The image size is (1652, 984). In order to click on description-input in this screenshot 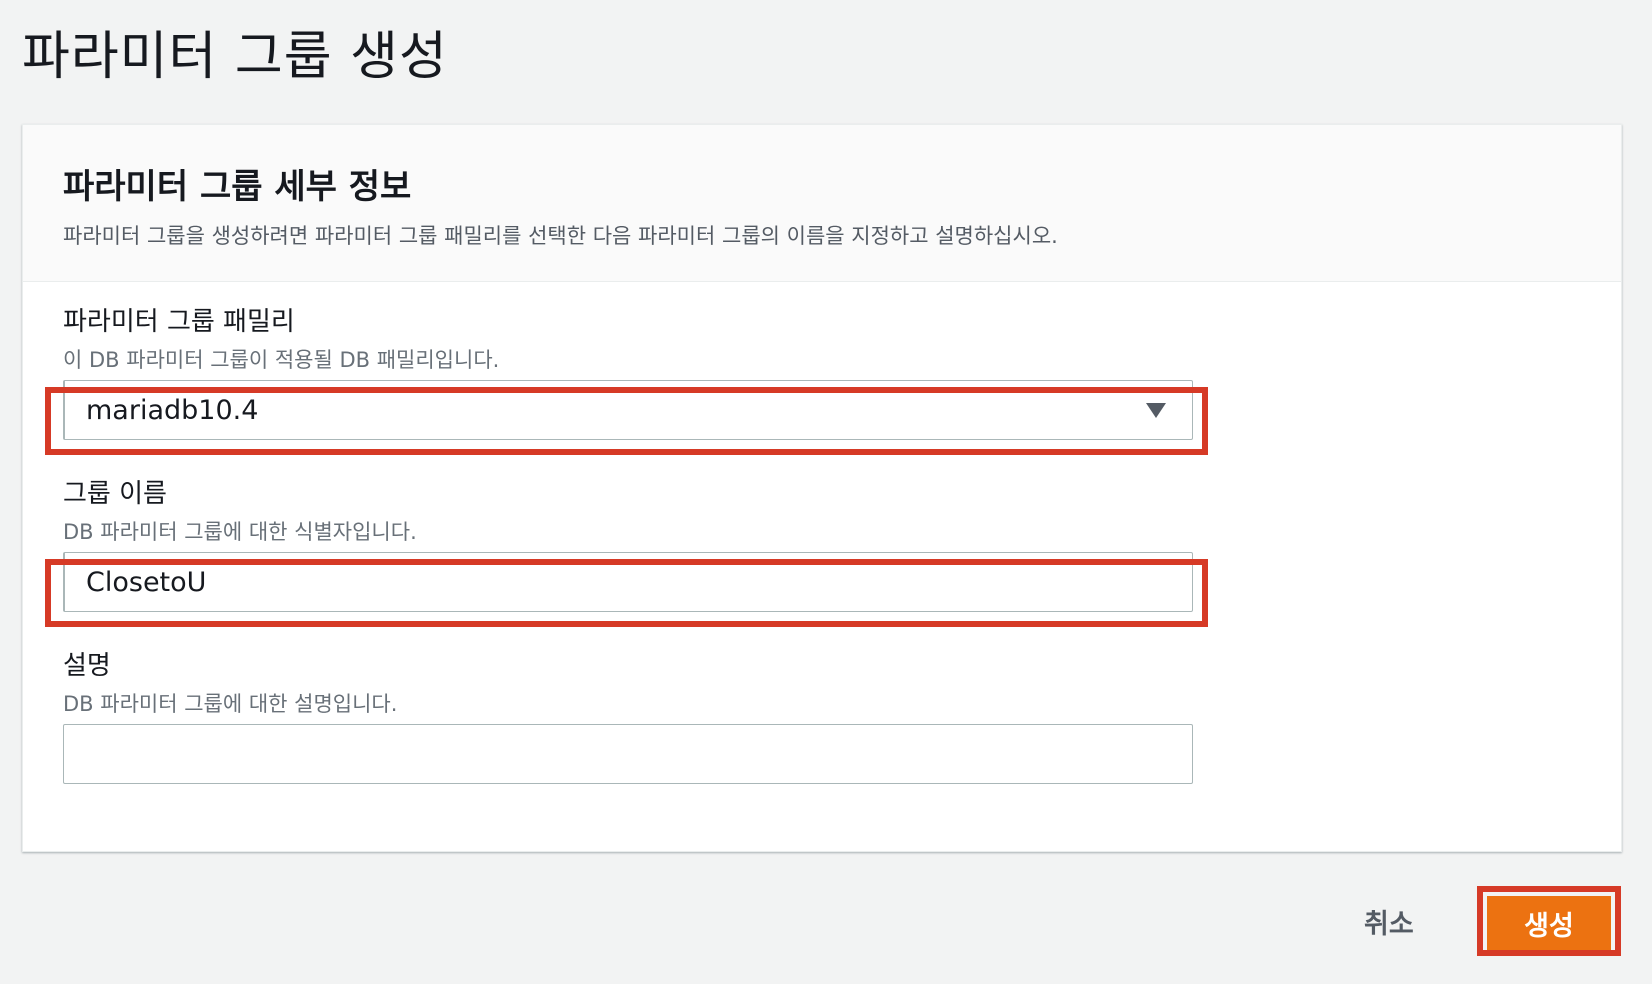, I will do `click(628, 754)`.